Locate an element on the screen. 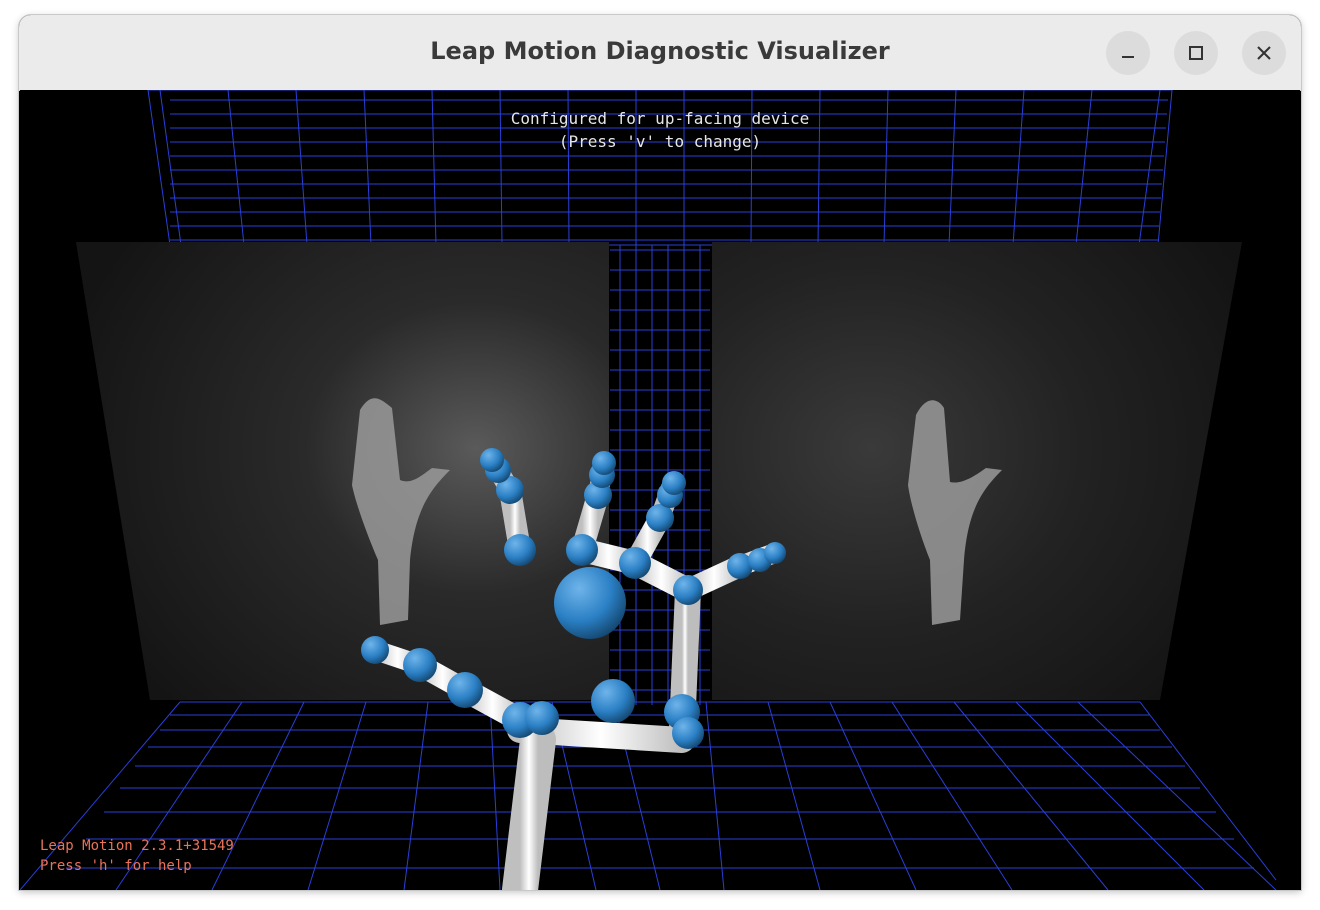  maximize-icon is located at coordinates (1196, 53).